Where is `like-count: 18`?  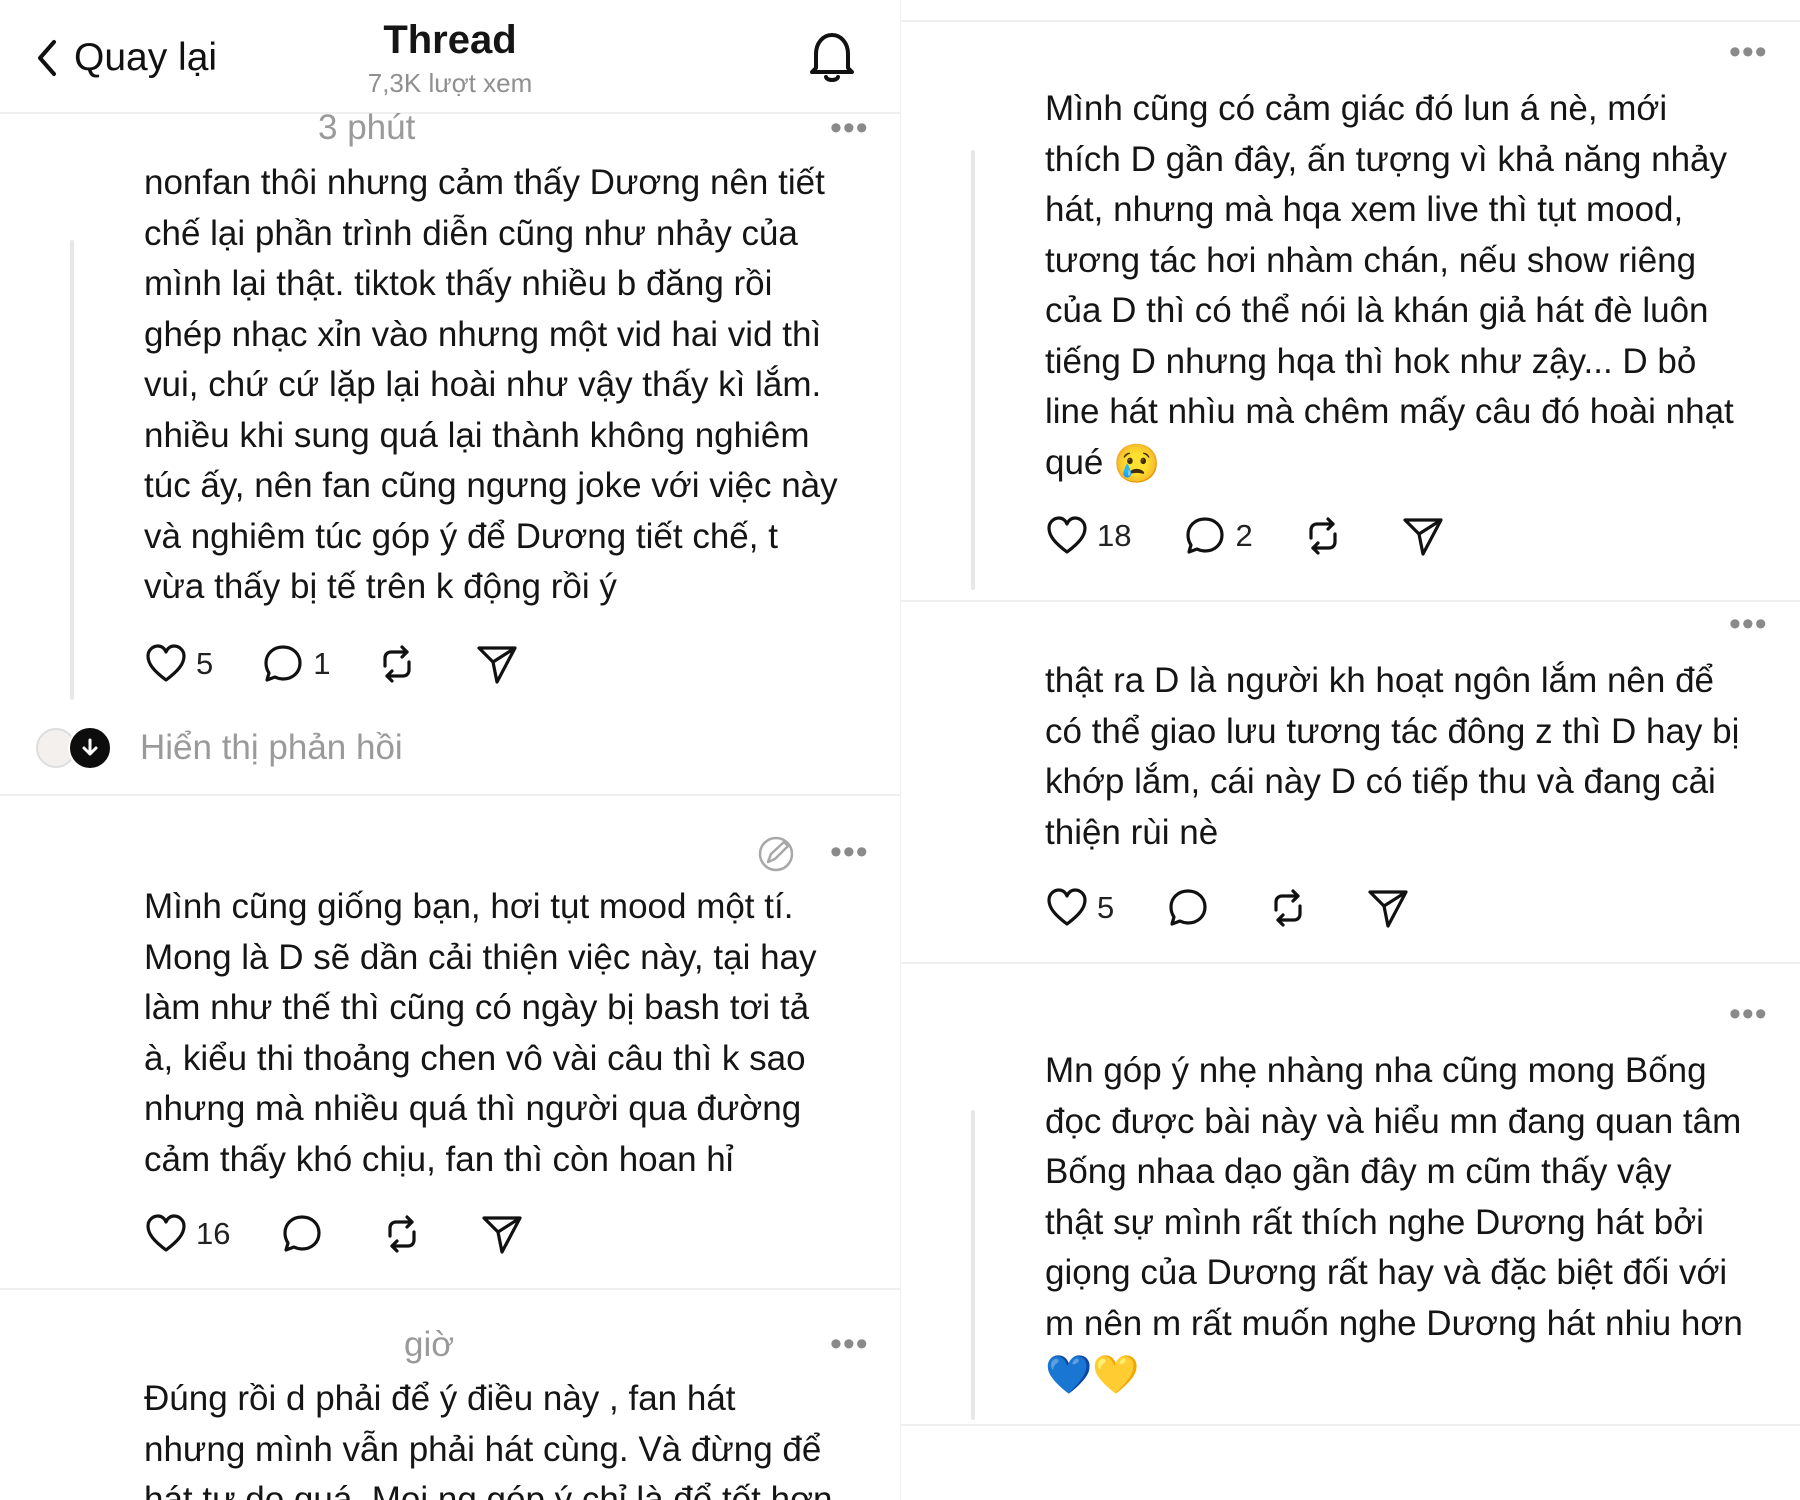 like-count: 18 is located at coordinates (1114, 535).